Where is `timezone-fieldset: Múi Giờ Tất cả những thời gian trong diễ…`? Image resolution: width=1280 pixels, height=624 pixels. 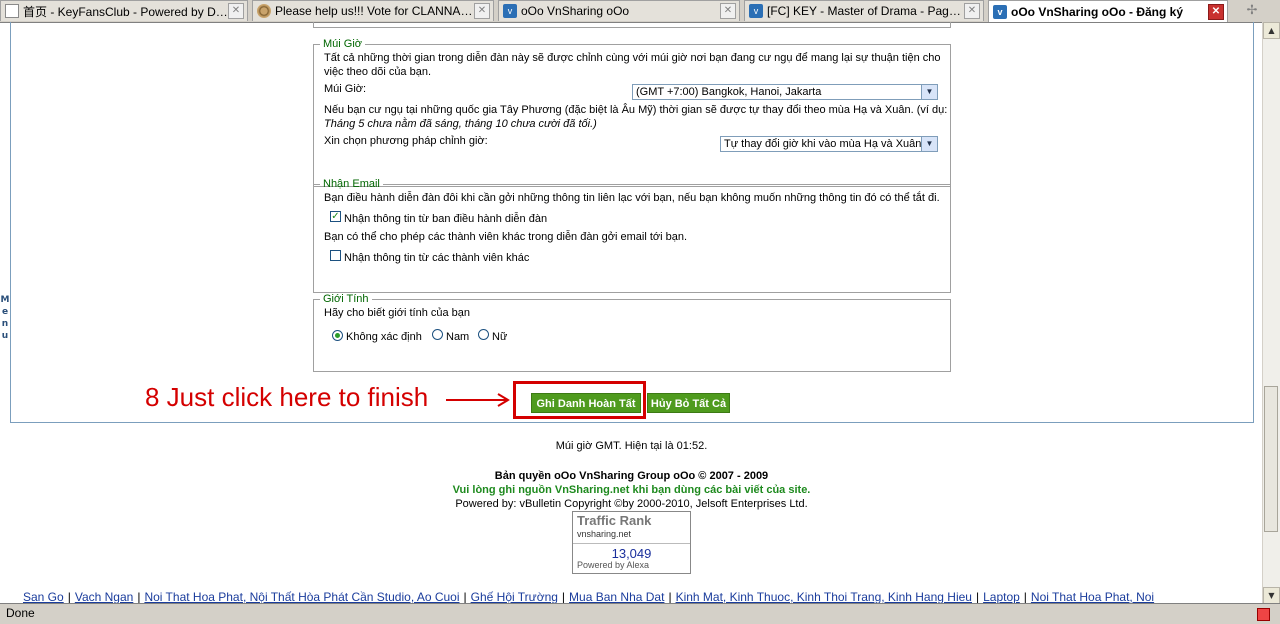
timezone-fieldset: Múi Giờ Tất cả những thời gian trong diễ… is located at coordinates (632, 112).